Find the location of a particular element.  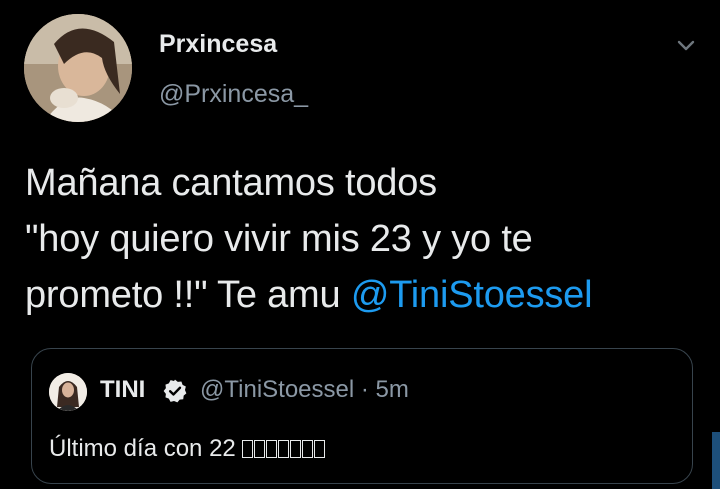

quoted-author-avatar-image is located at coordinates (68, 392).